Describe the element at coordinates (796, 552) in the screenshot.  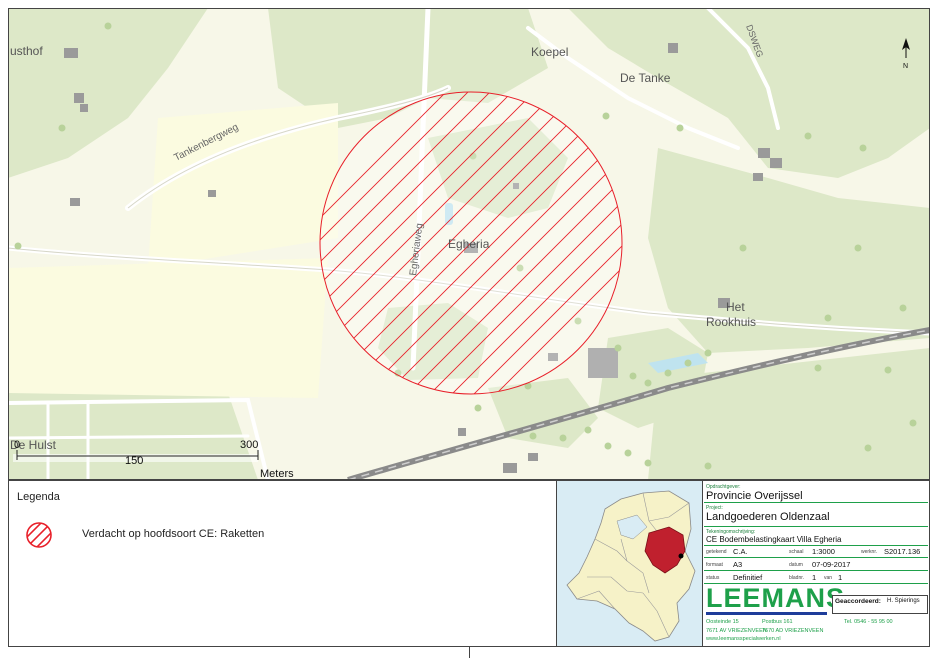
I see `schaal-label: schaal` at that location.